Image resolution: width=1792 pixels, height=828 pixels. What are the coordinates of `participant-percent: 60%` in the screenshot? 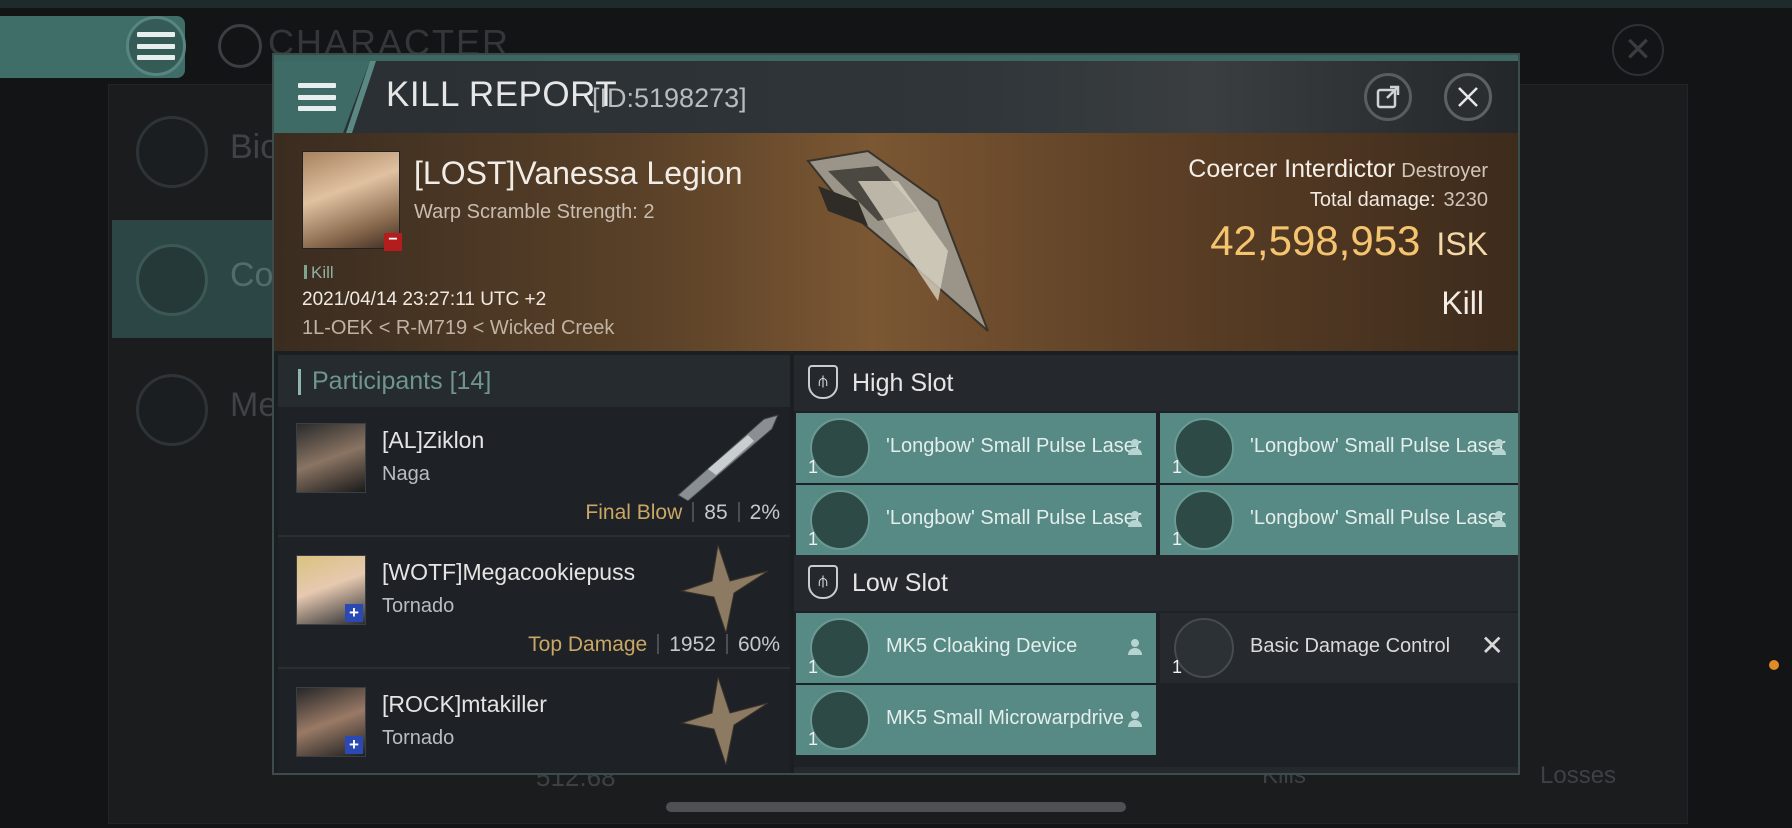 It's located at (758, 644).